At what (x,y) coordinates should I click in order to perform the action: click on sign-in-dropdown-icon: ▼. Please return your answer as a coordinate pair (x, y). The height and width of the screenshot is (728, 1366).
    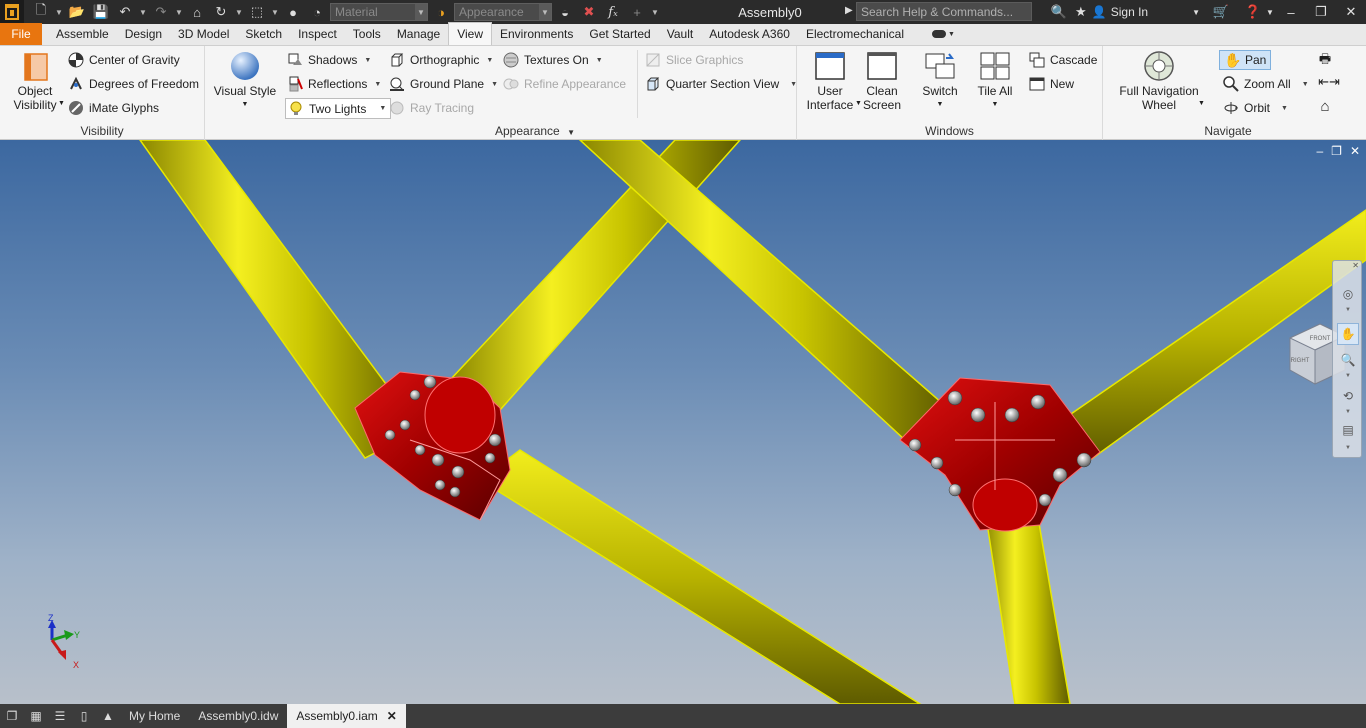
    Looking at the image, I should click on (1196, 12).